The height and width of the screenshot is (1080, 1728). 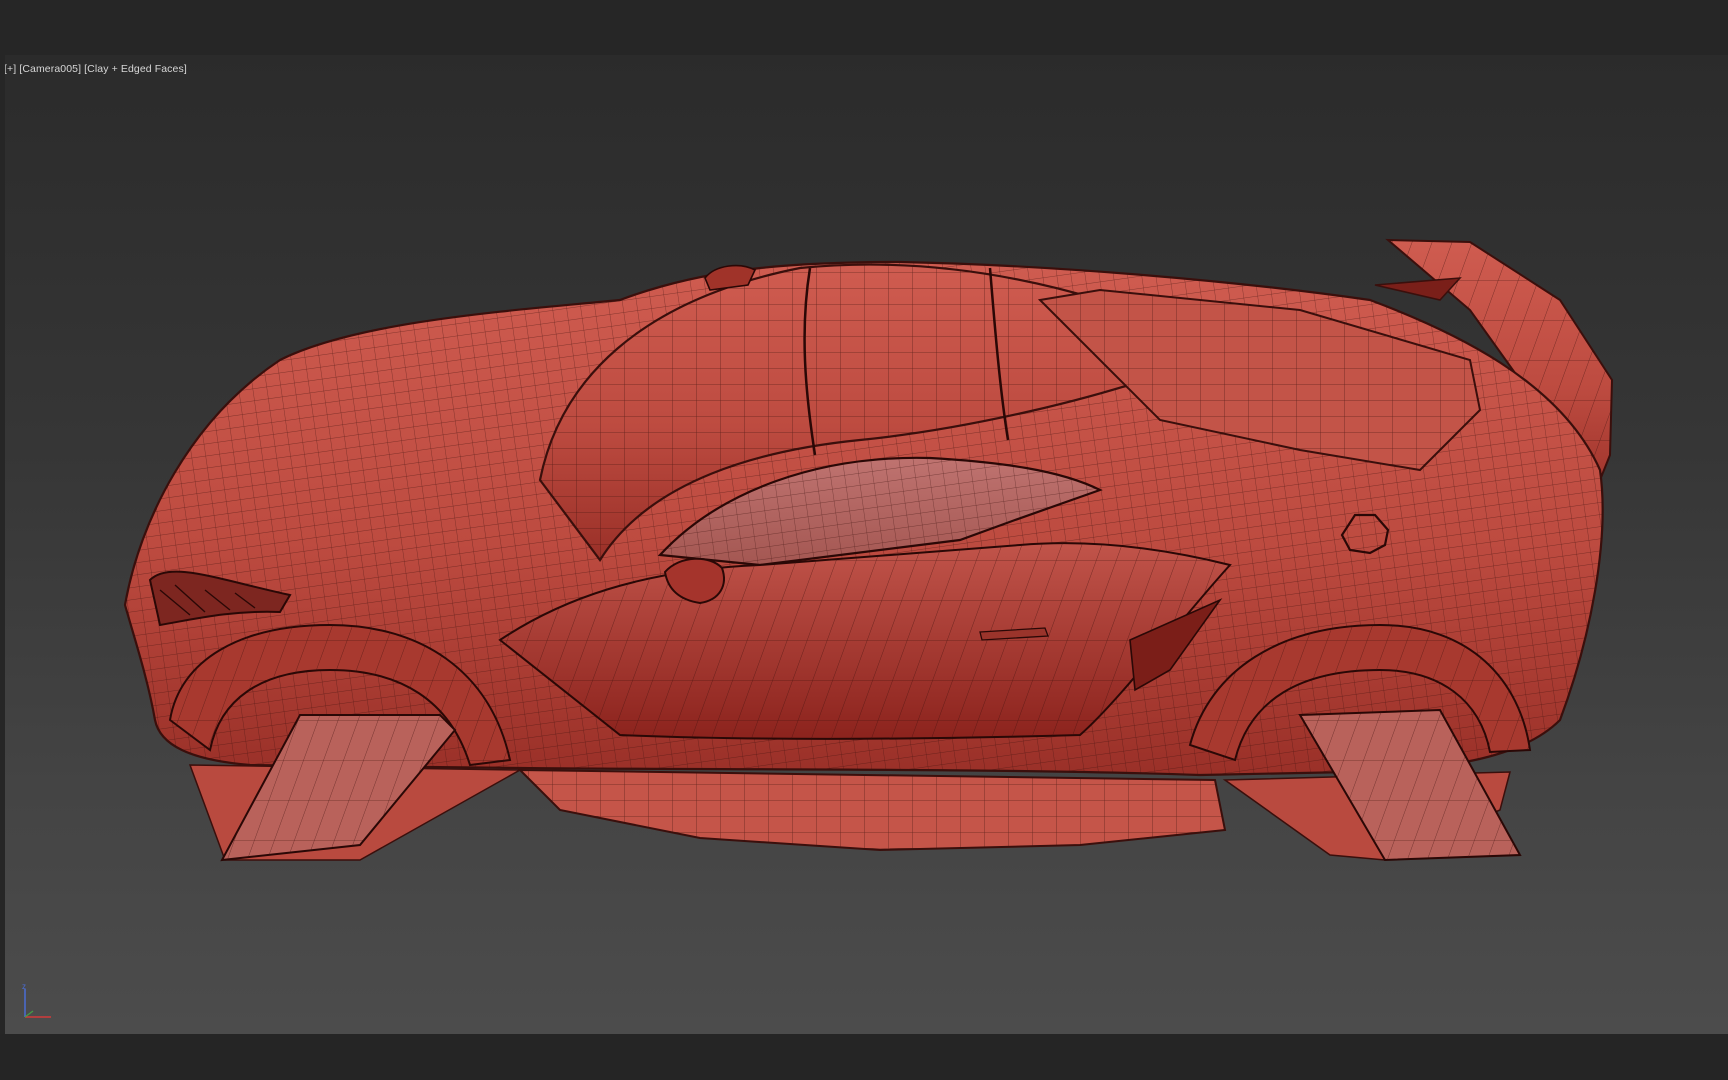 I want to click on axis-gizmo-icon: z, so click(x=36, y=1000).